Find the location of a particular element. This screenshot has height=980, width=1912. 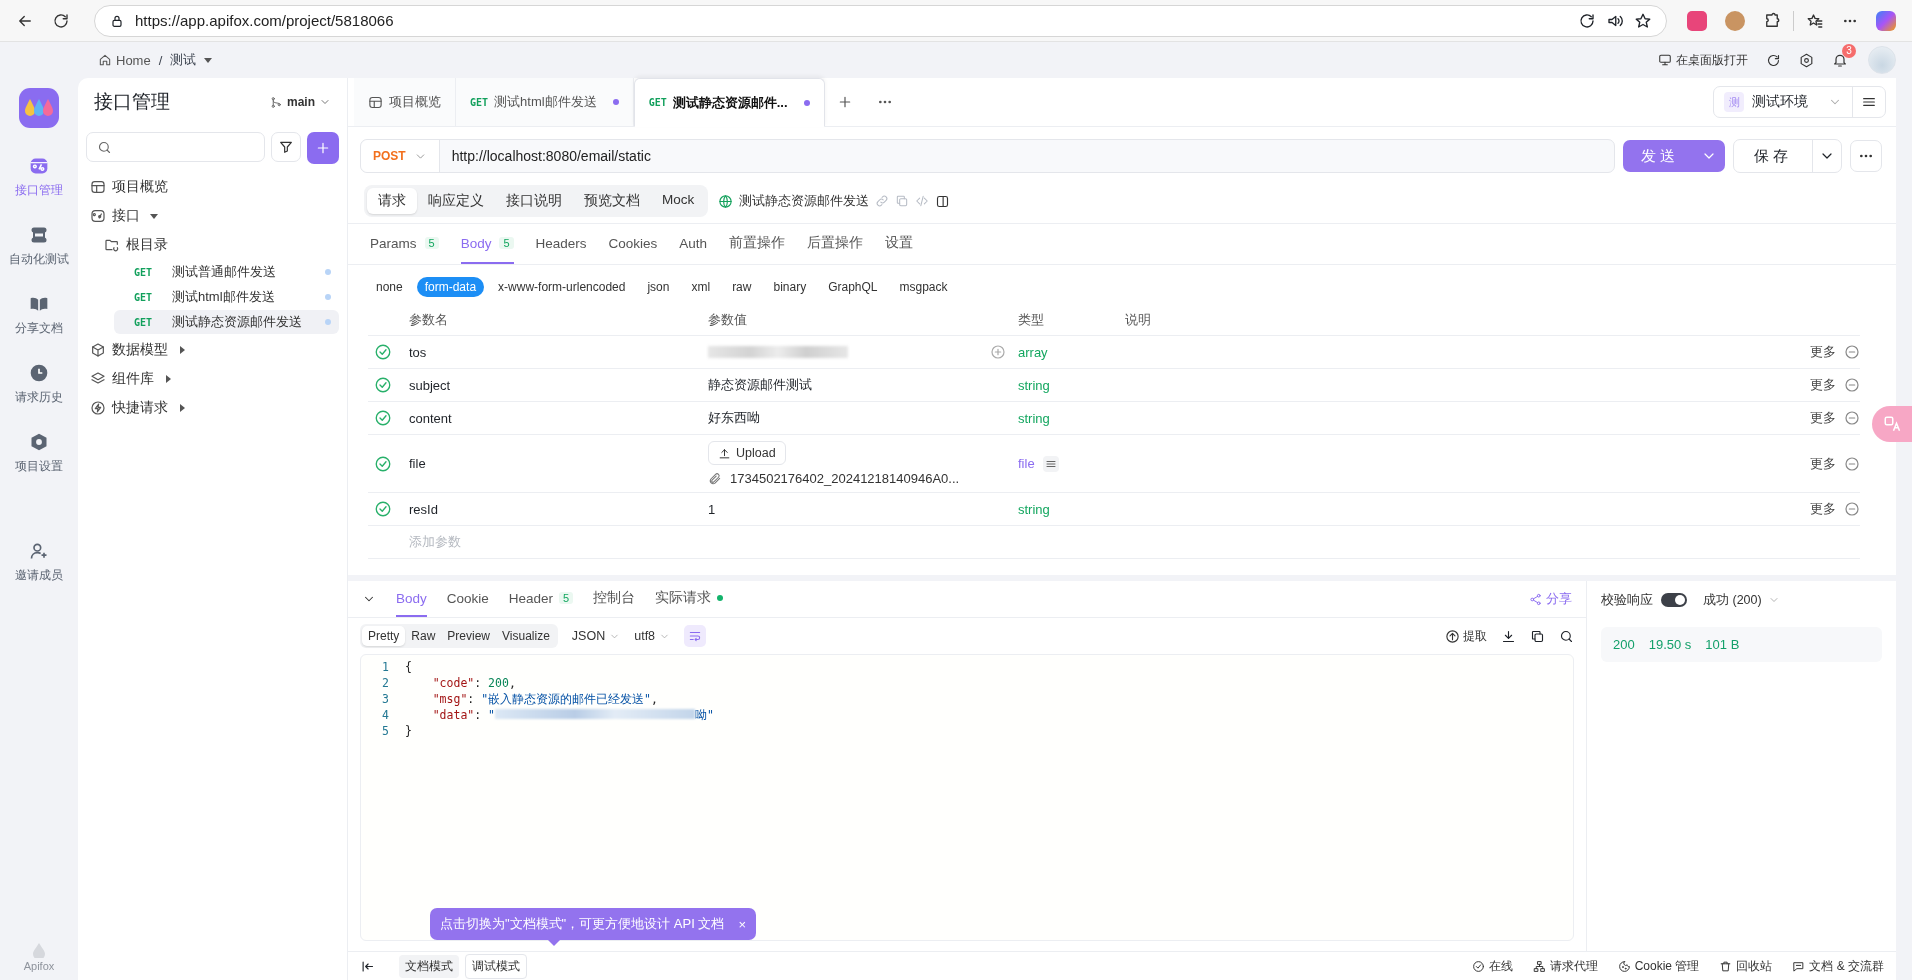

encoding-selector: utf8 is located at coordinates (652, 636).